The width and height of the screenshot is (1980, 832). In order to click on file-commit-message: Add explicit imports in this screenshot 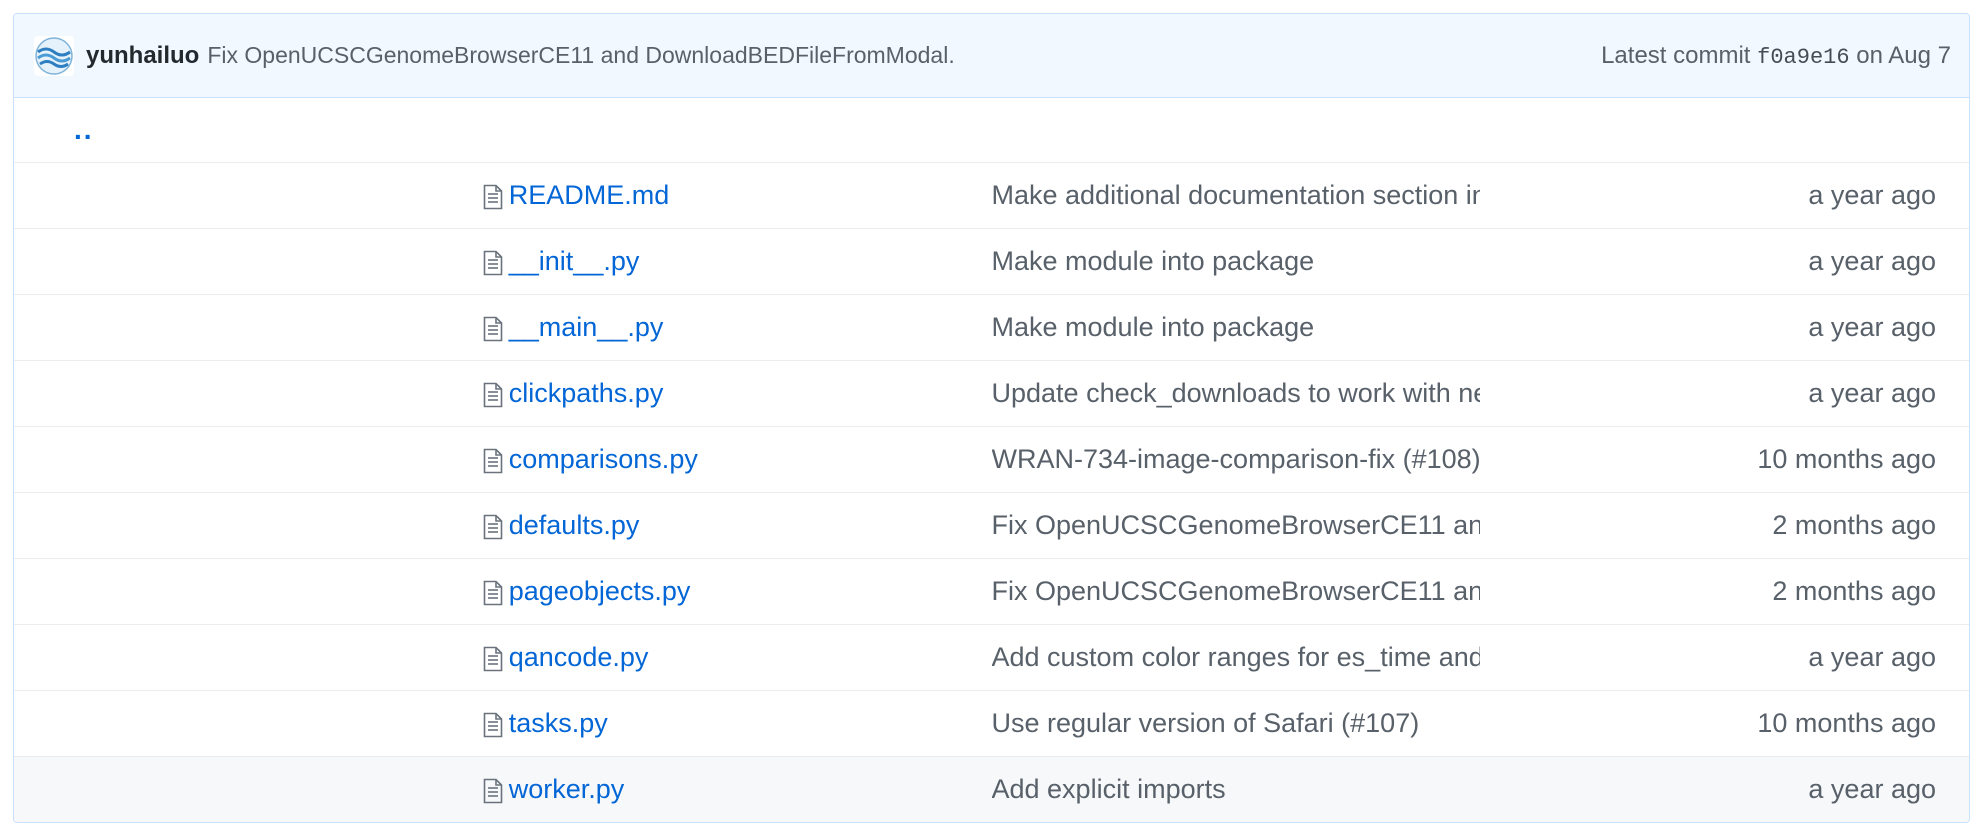, I will do `click(1109, 789)`.